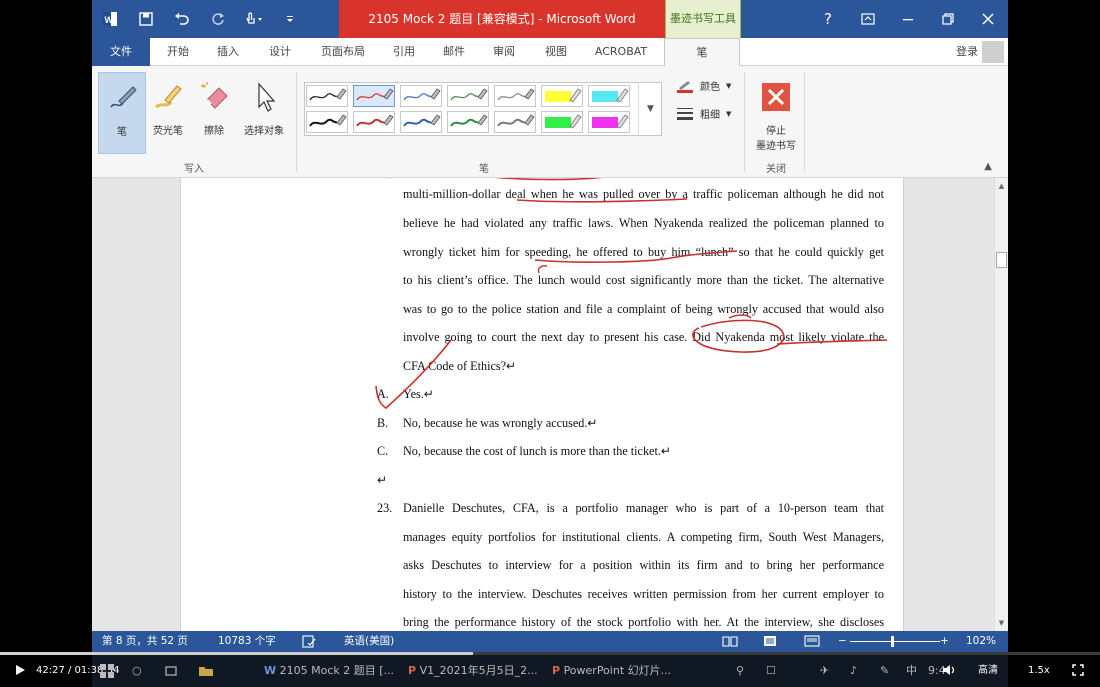  What do you see at coordinates (413, 374) in the screenshot?
I see `ink-checkmark` at bounding box center [413, 374].